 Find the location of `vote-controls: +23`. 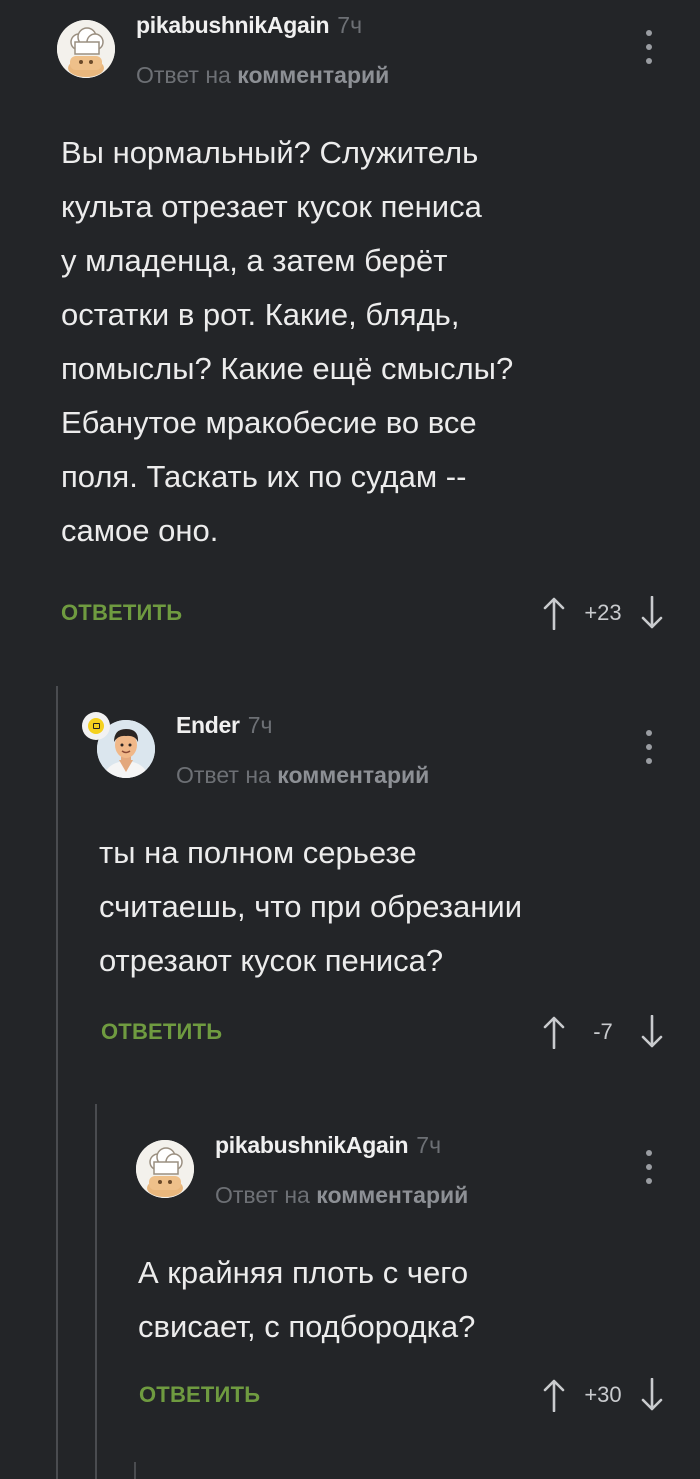

vote-controls: +23 is located at coordinates (603, 613).